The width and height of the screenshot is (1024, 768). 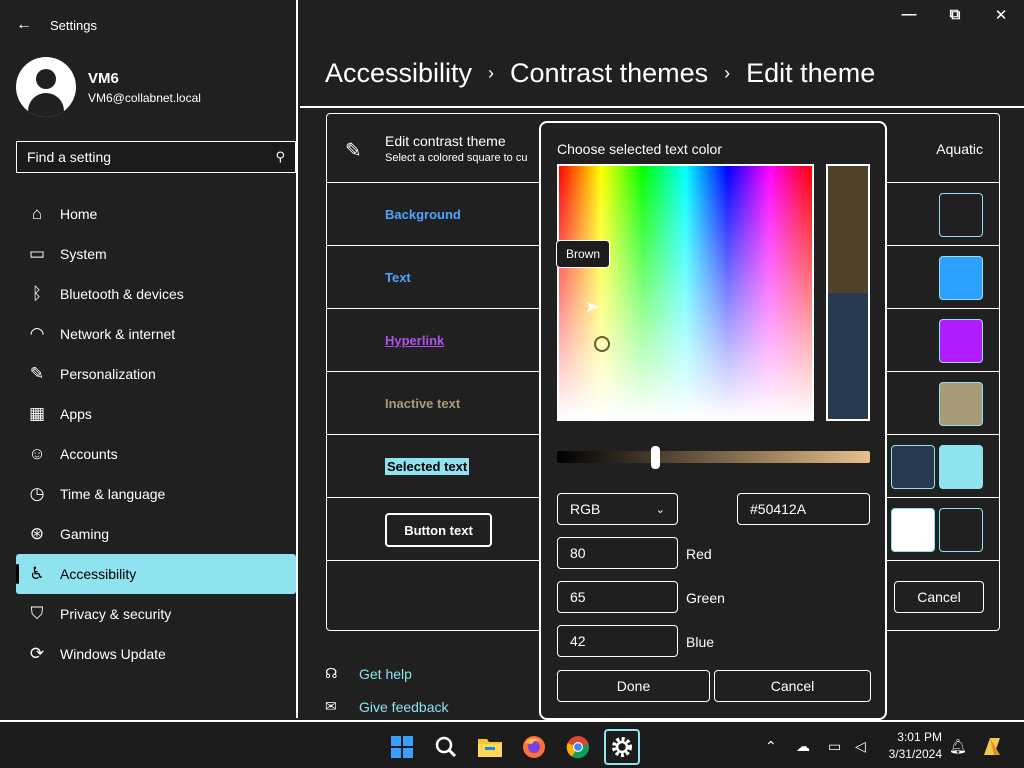 What do you see at coordinates (685, 292) in the screenshot?
I see `color-spectrum` at bounding box center [685, 292].